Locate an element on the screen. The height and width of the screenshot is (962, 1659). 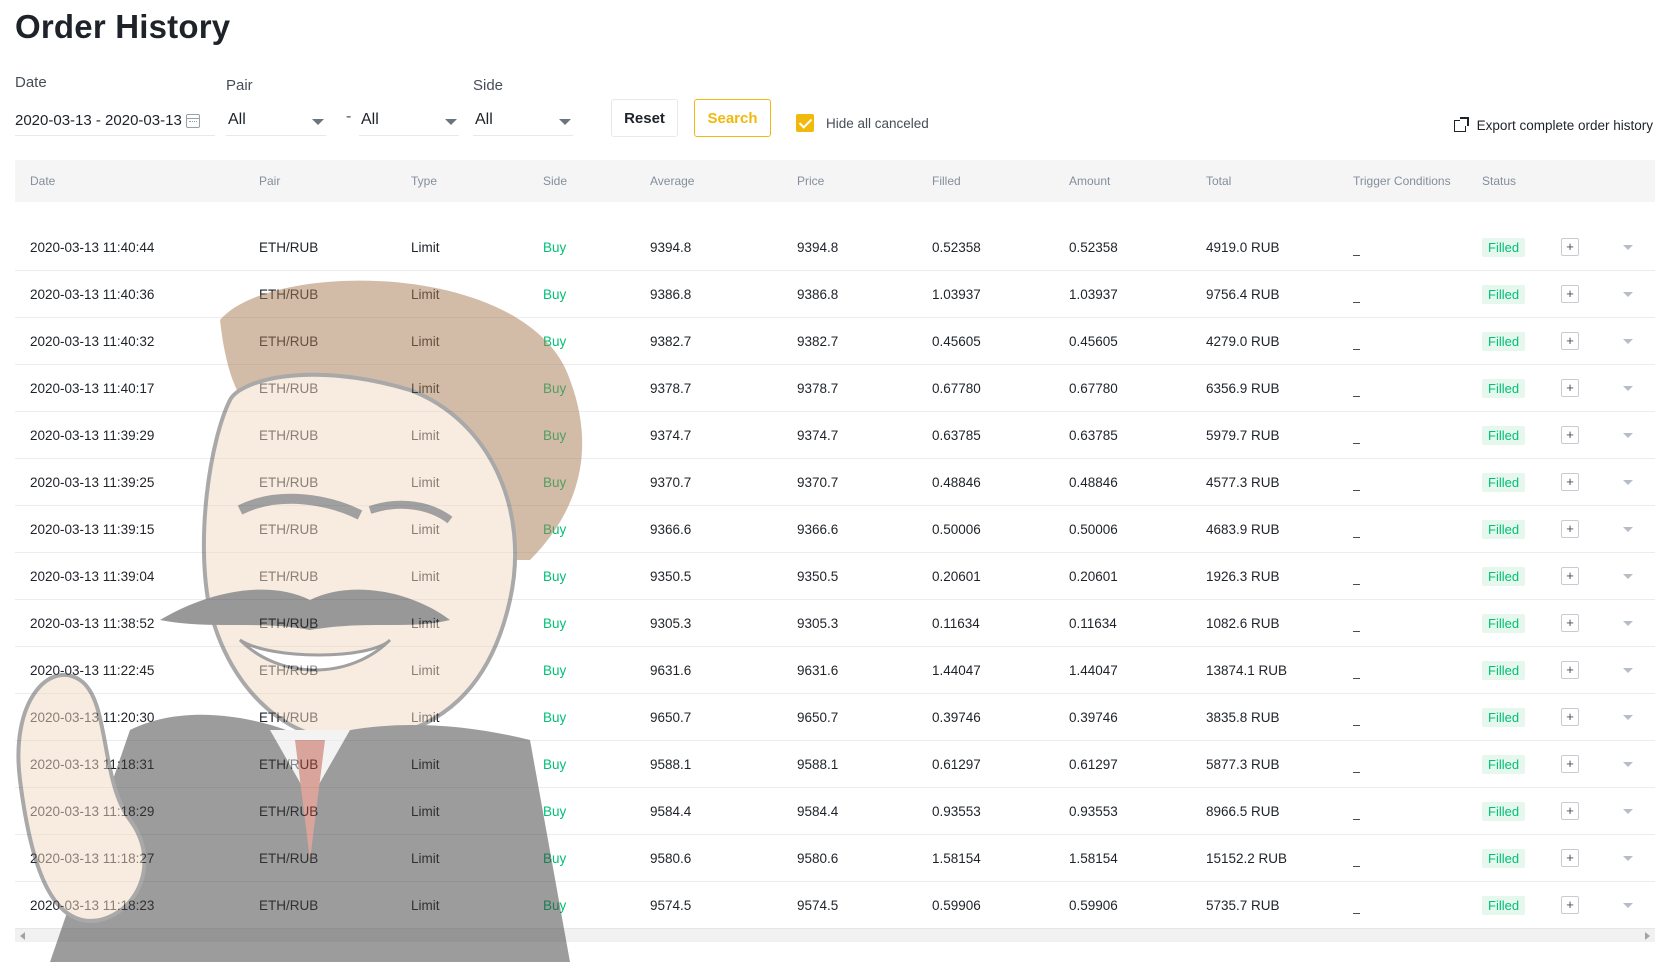
status-badge-label: Filled is located at coordinates (1504, 529).